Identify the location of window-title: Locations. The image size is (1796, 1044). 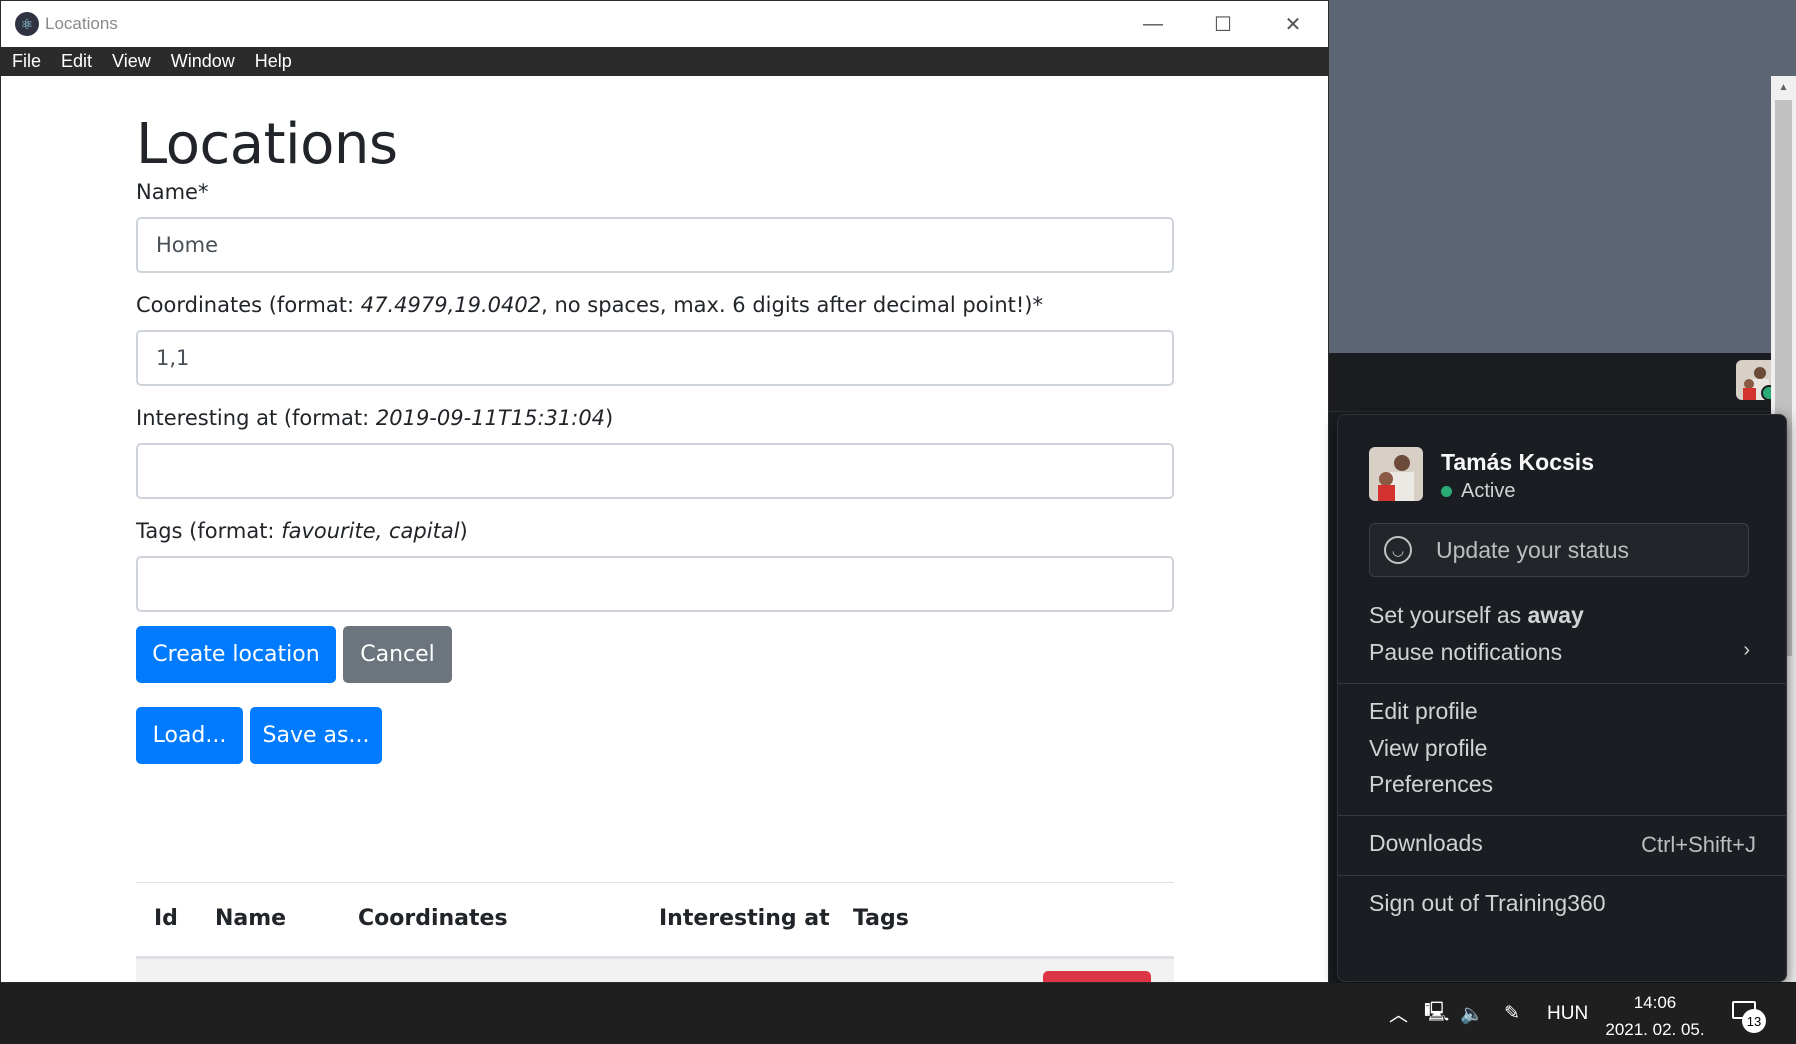
(81, 23).